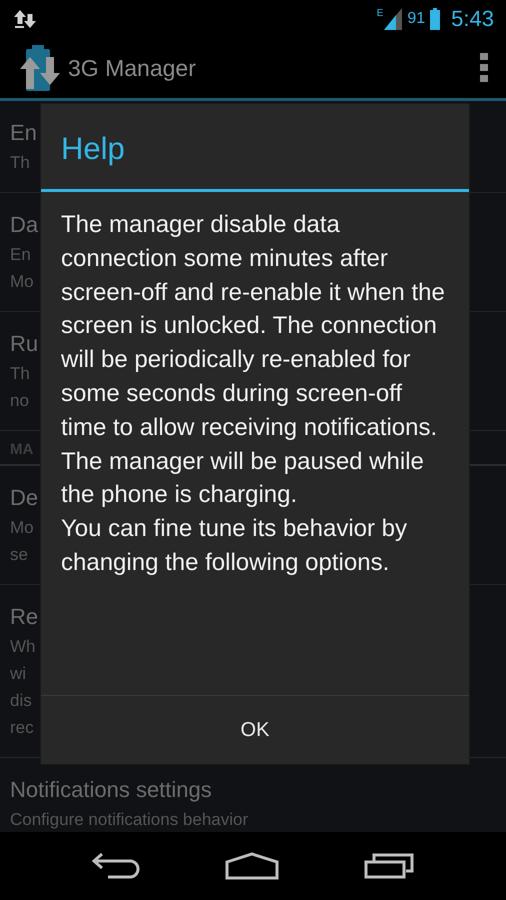  What do you see at coordinates (472, 19) in the screenshot?
I see `clock: 5:43` at bounding box center [472, 19].